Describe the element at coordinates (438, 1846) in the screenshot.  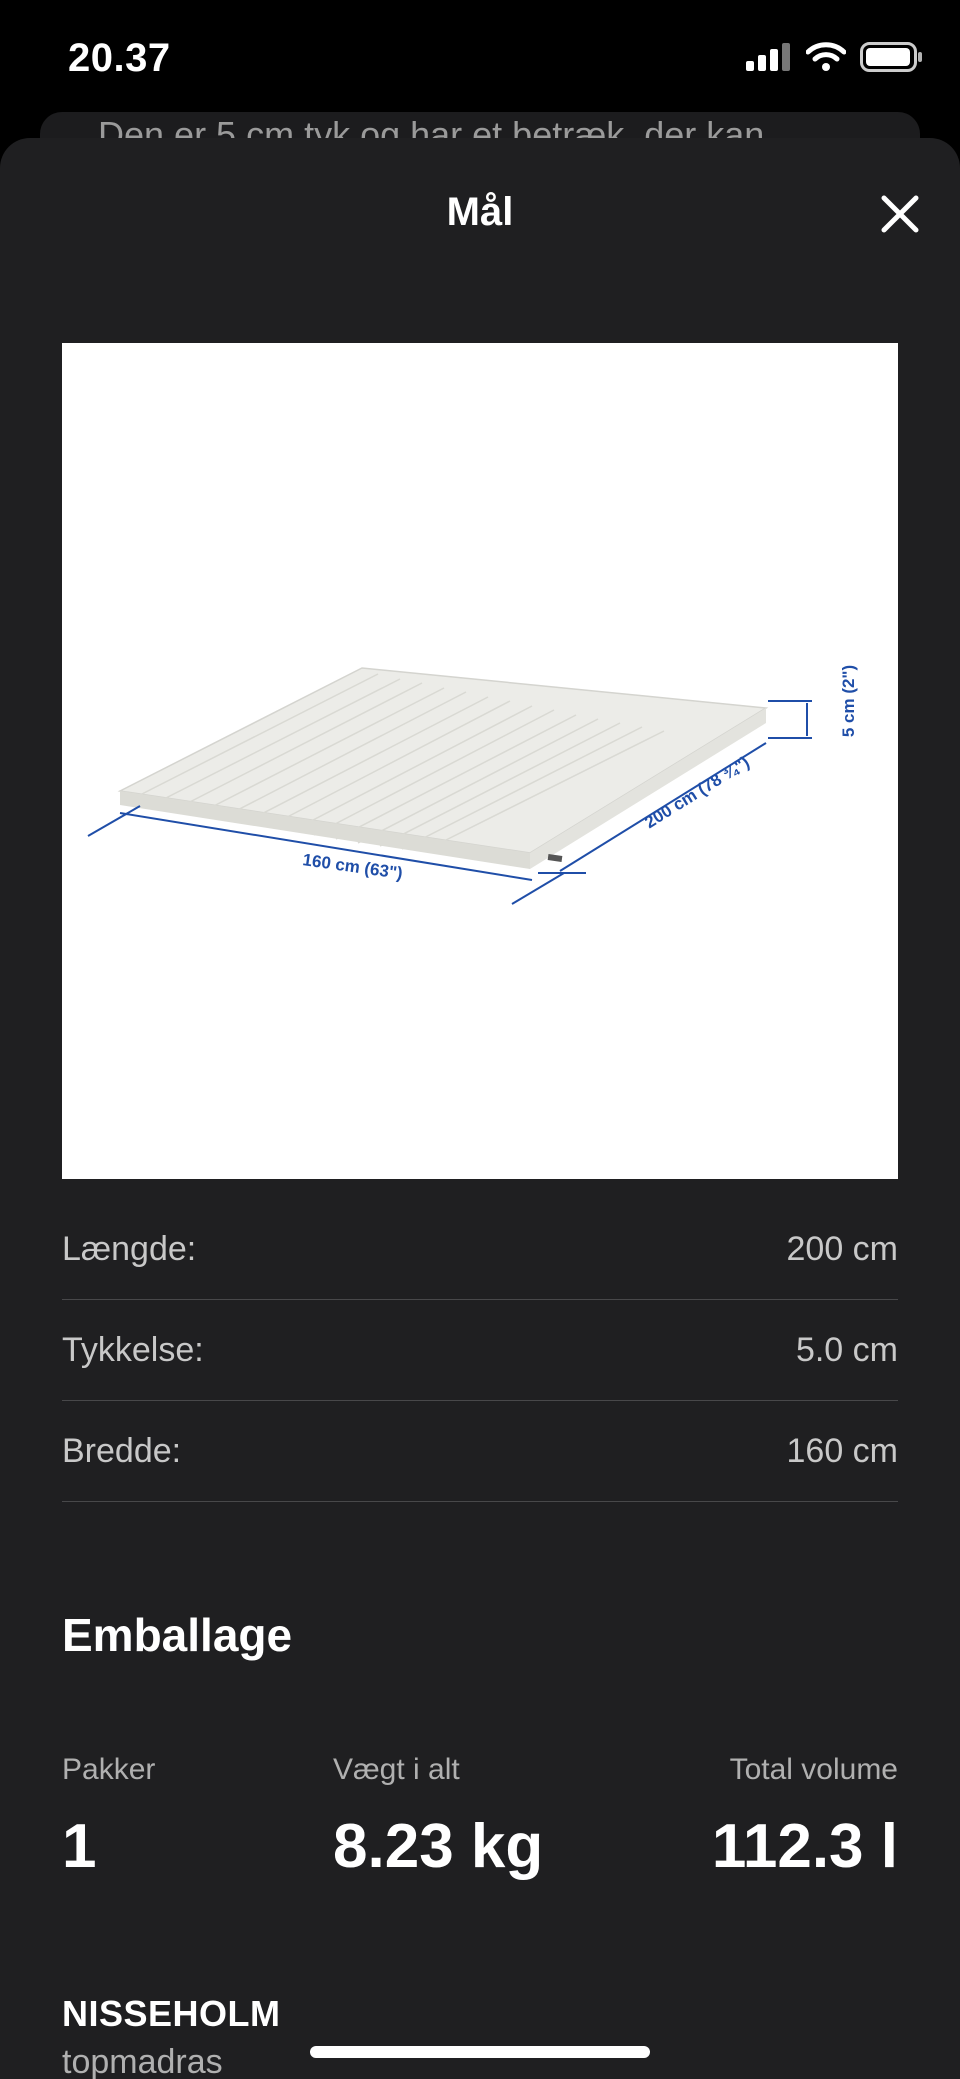
I see `packaging-value: 8.23 kg` at that location.